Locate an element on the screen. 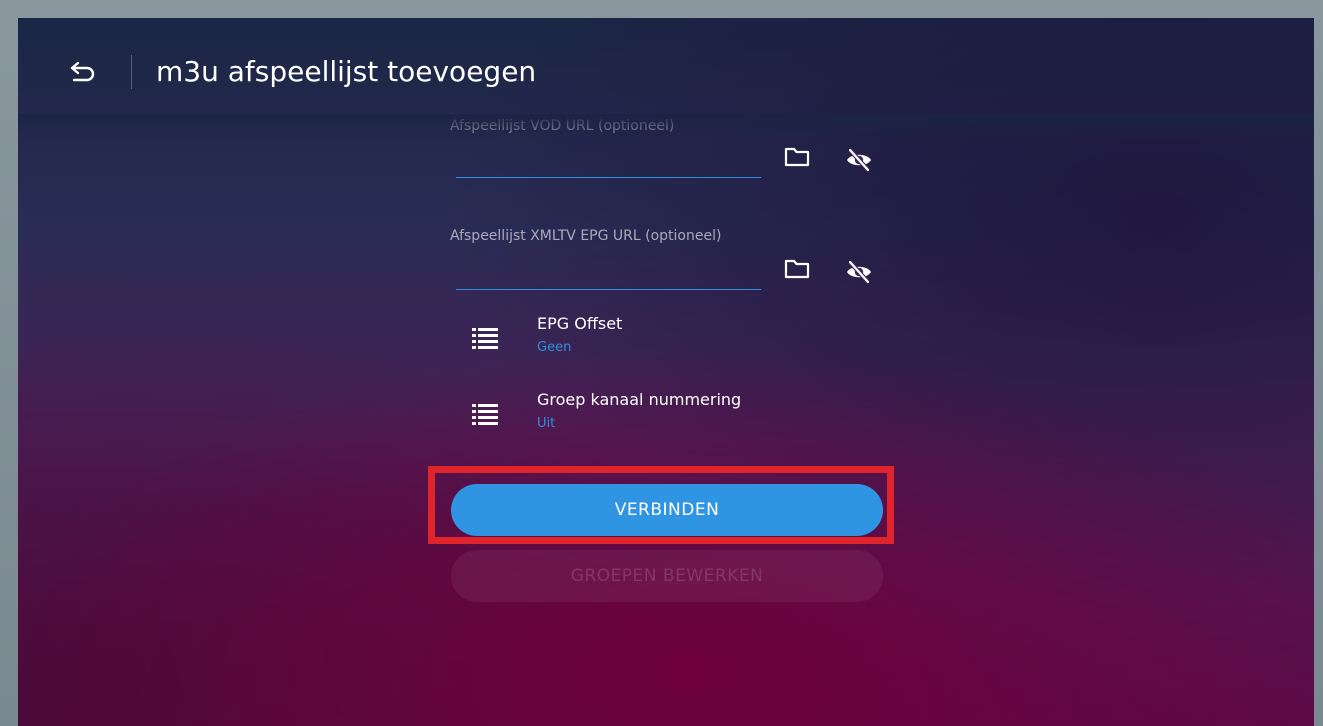  top-bar: m3u afspeellijst toevoegen is located at coordinates (666, 70).